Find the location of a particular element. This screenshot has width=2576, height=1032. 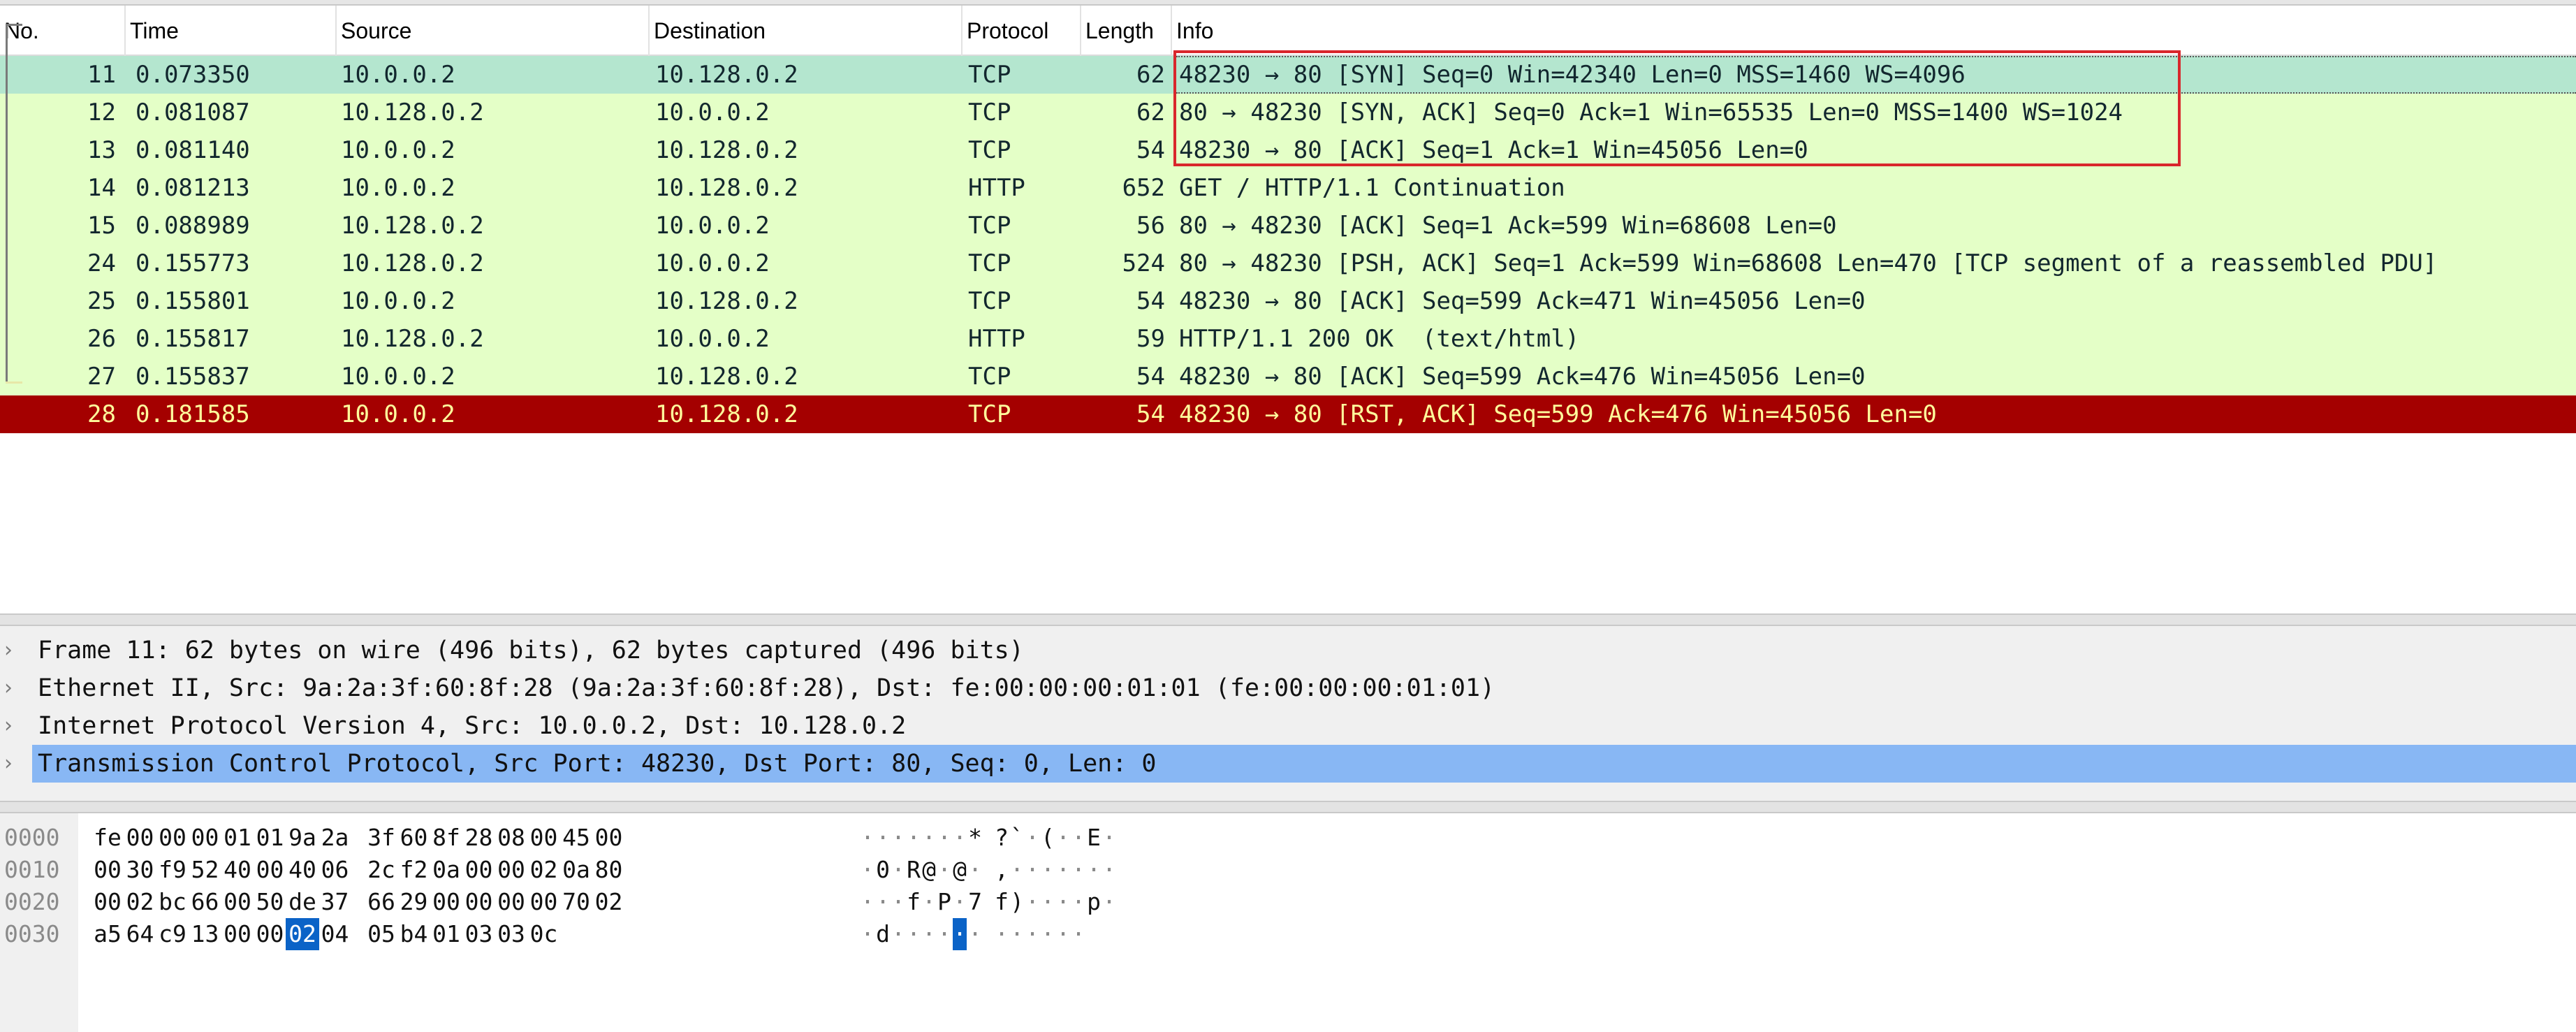

hex-byte: 28 is located at coordinates (479, 838).